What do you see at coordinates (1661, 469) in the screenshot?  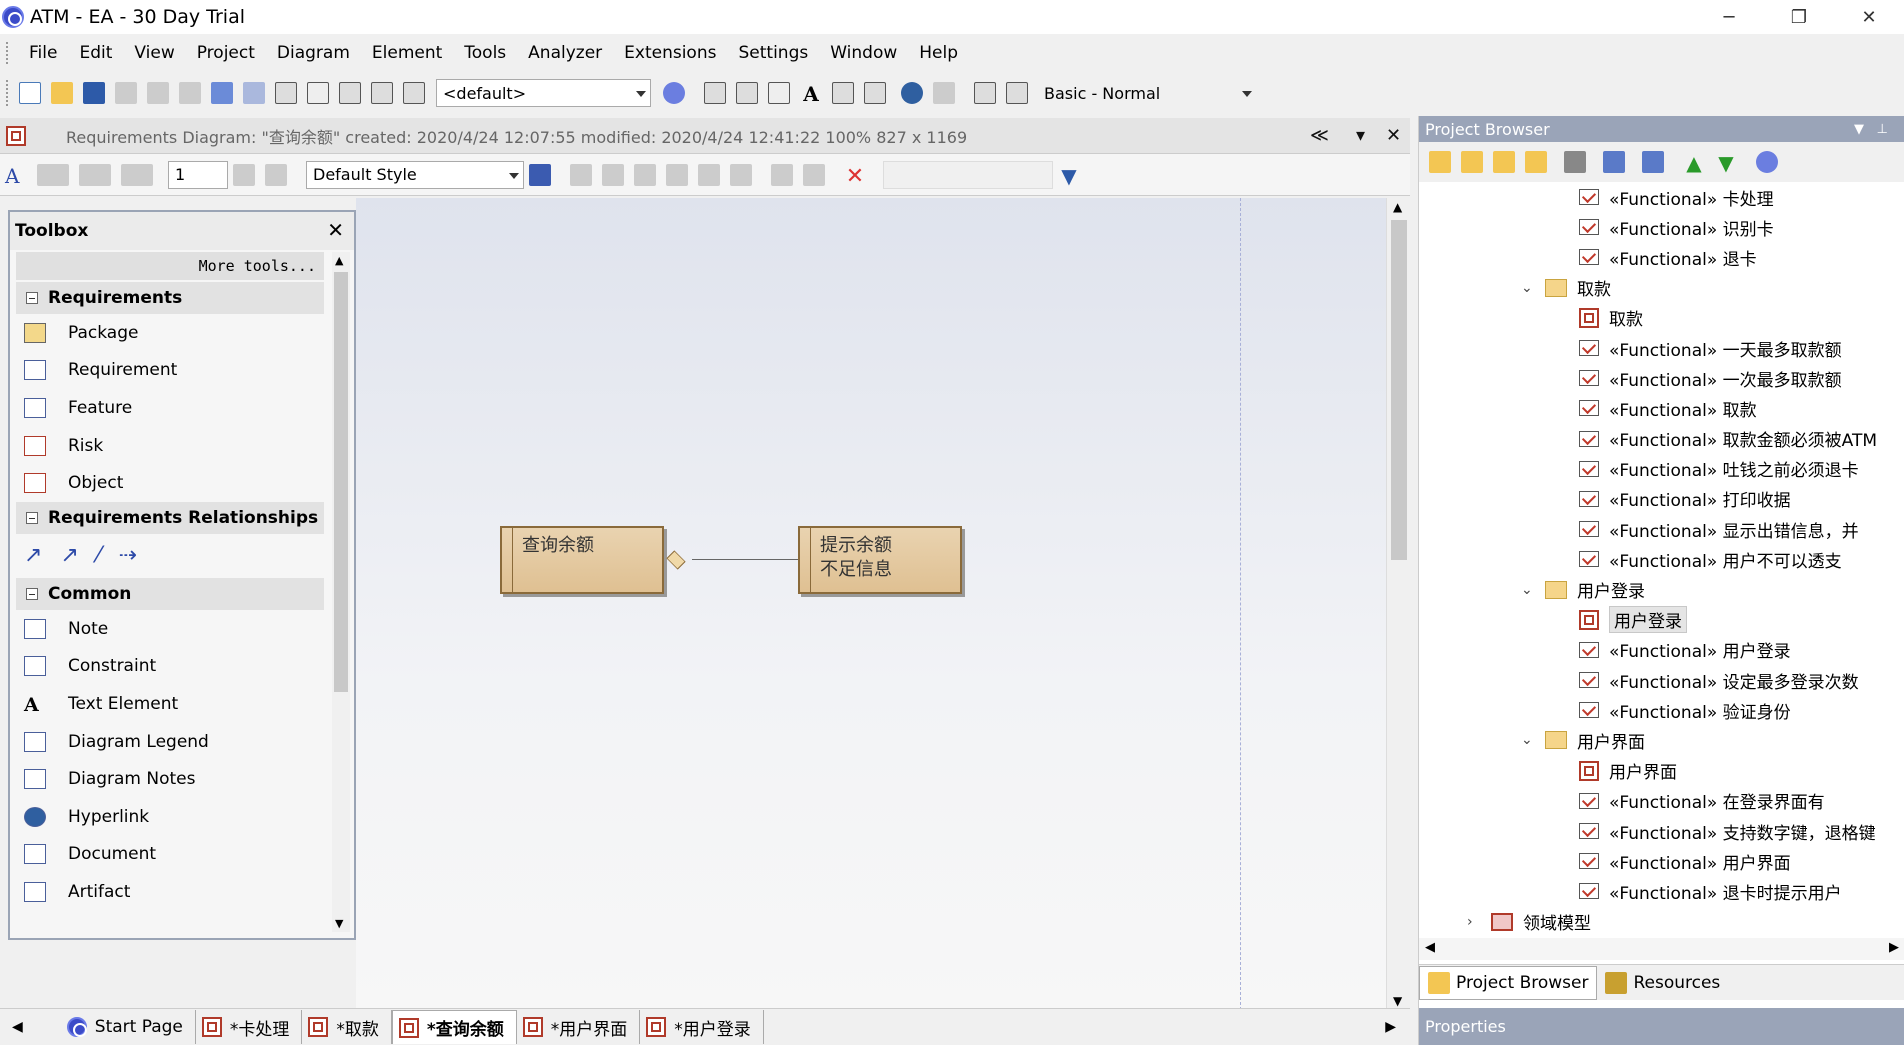 I see `tree-item: «Functional» 吐钱之前必须退卡` at bounding box center [1661, 469].